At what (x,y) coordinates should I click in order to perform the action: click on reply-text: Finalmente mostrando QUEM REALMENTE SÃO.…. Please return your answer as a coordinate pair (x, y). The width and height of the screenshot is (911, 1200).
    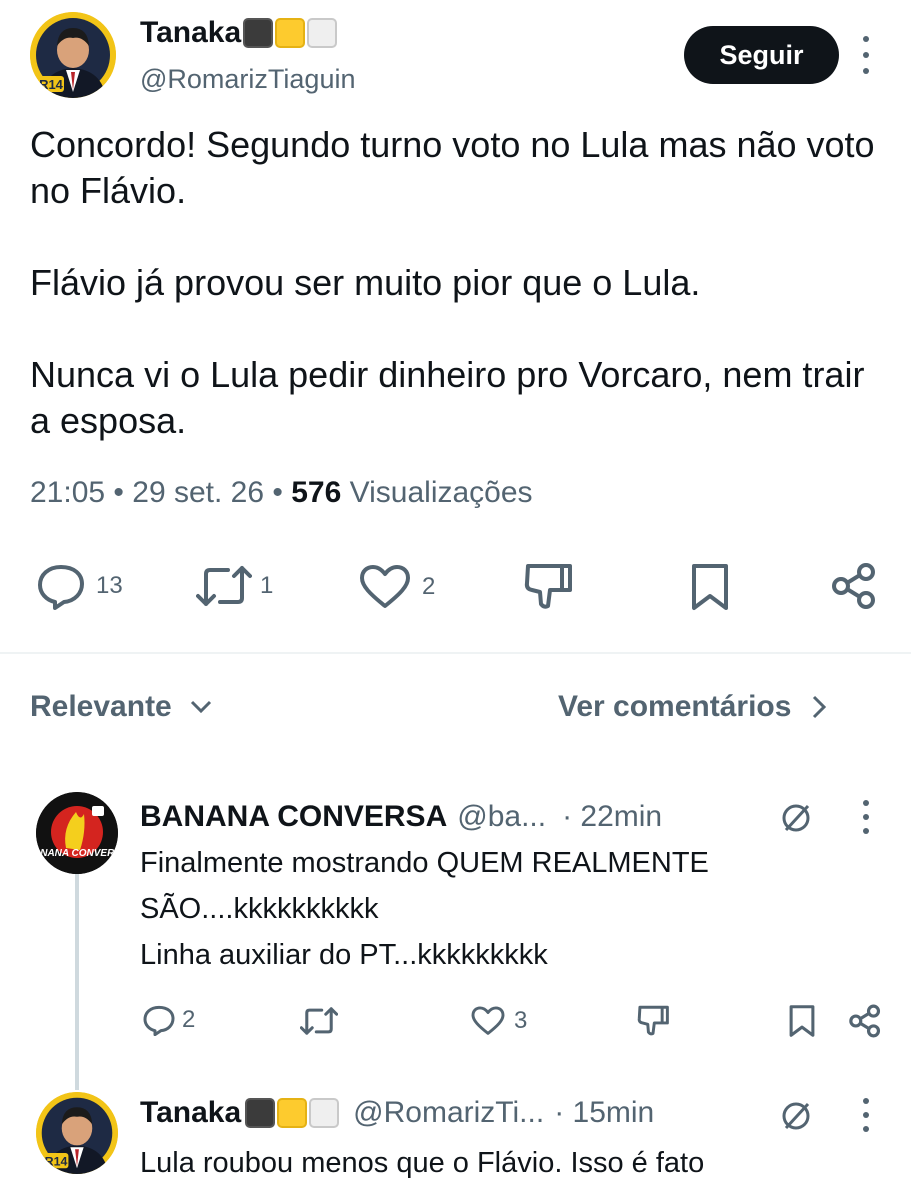
    Looking at the image, I should click on (510, 909).